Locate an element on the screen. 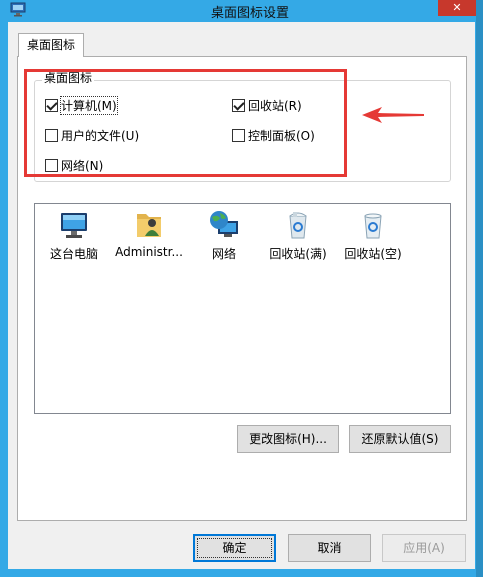  icon-label: 回收站(满) is located at coordinates (298, 254).